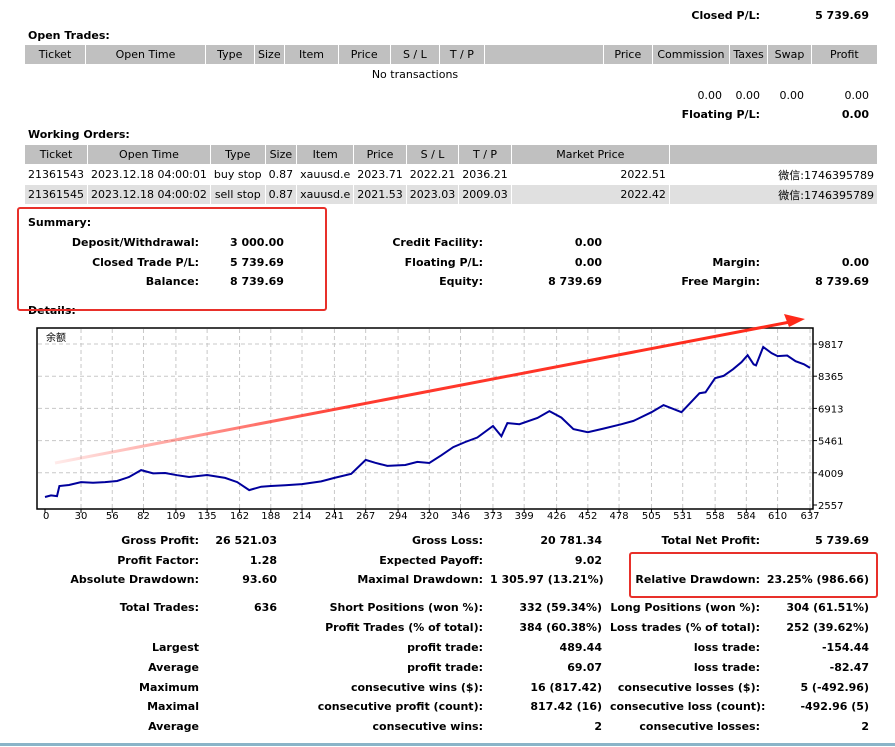  What do you see at coordinates (792, 95) in the screenshot?
I see `total-swap: 0.00` at bounding box center [792, 95].